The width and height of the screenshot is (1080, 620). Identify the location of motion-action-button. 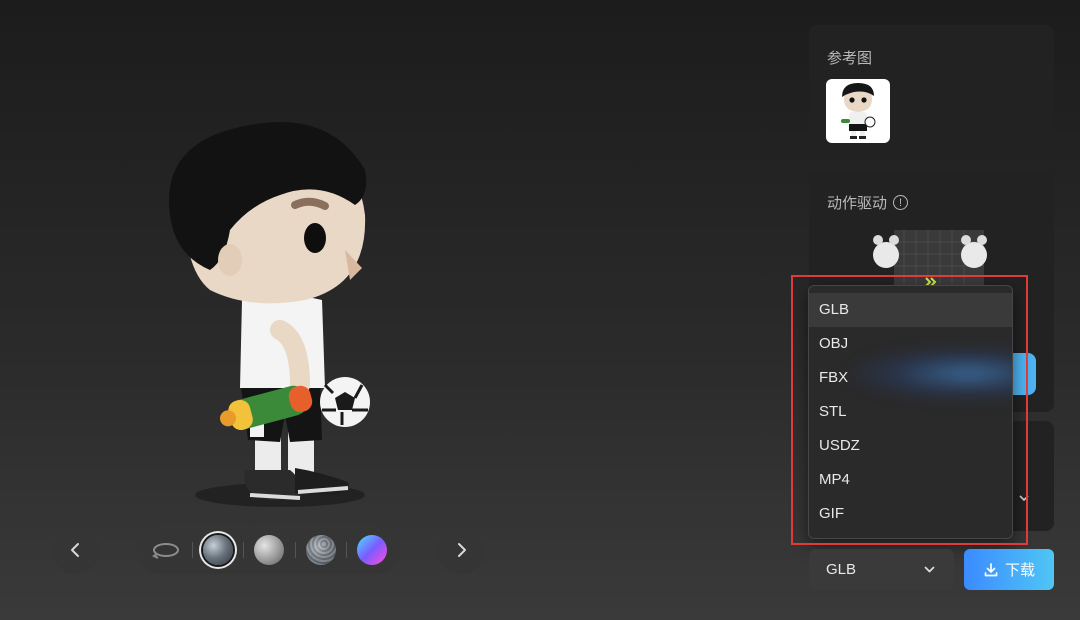
(1022, 374).